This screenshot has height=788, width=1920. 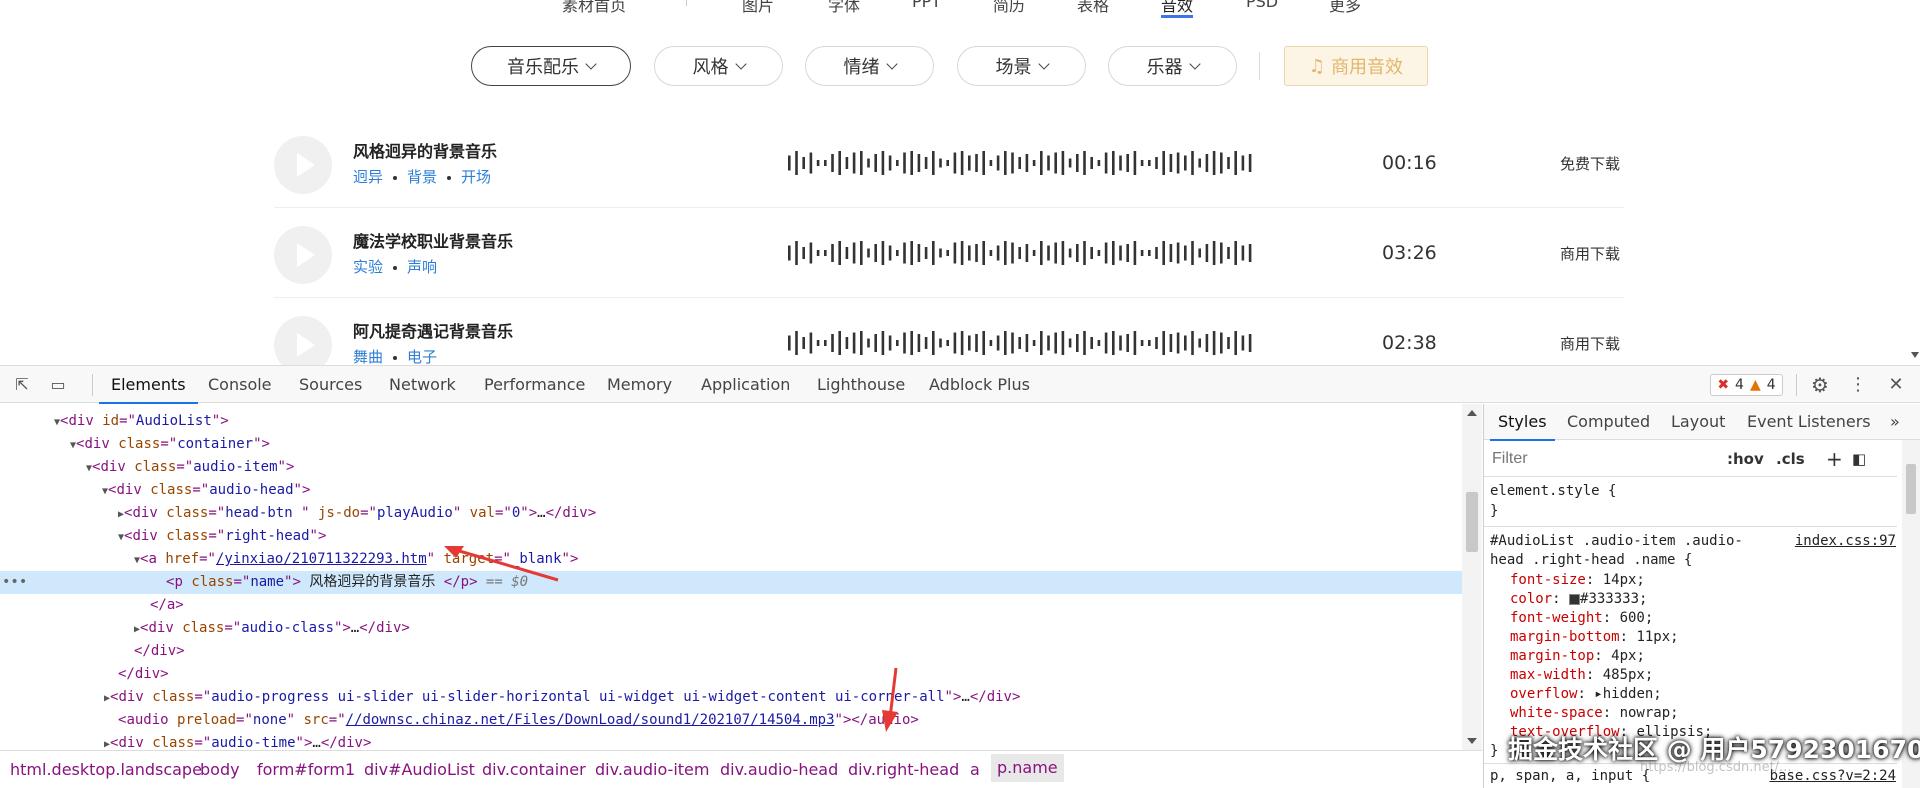 I want to click on dom-node-selected: <p class="name"> 风格迥异的背景音乐 </p> == $0, so click(x=731, y=582).